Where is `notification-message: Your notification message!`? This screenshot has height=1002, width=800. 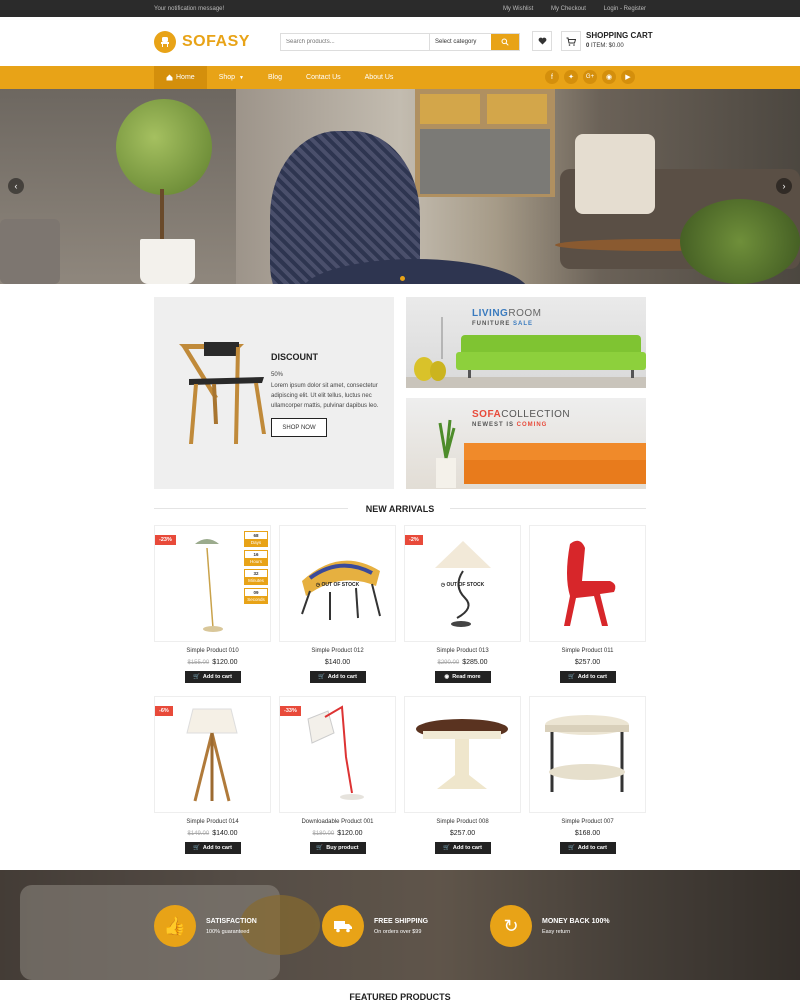
notification-message: Your notification message! is located at coordinates (189, 8).